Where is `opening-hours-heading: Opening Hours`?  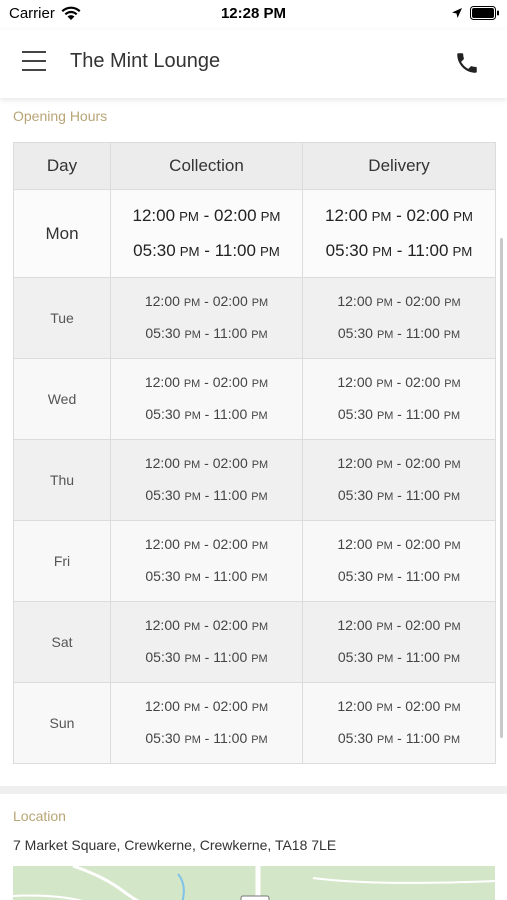 opening-hours-heading: Opening Hours is located at coordinates (60, 116).